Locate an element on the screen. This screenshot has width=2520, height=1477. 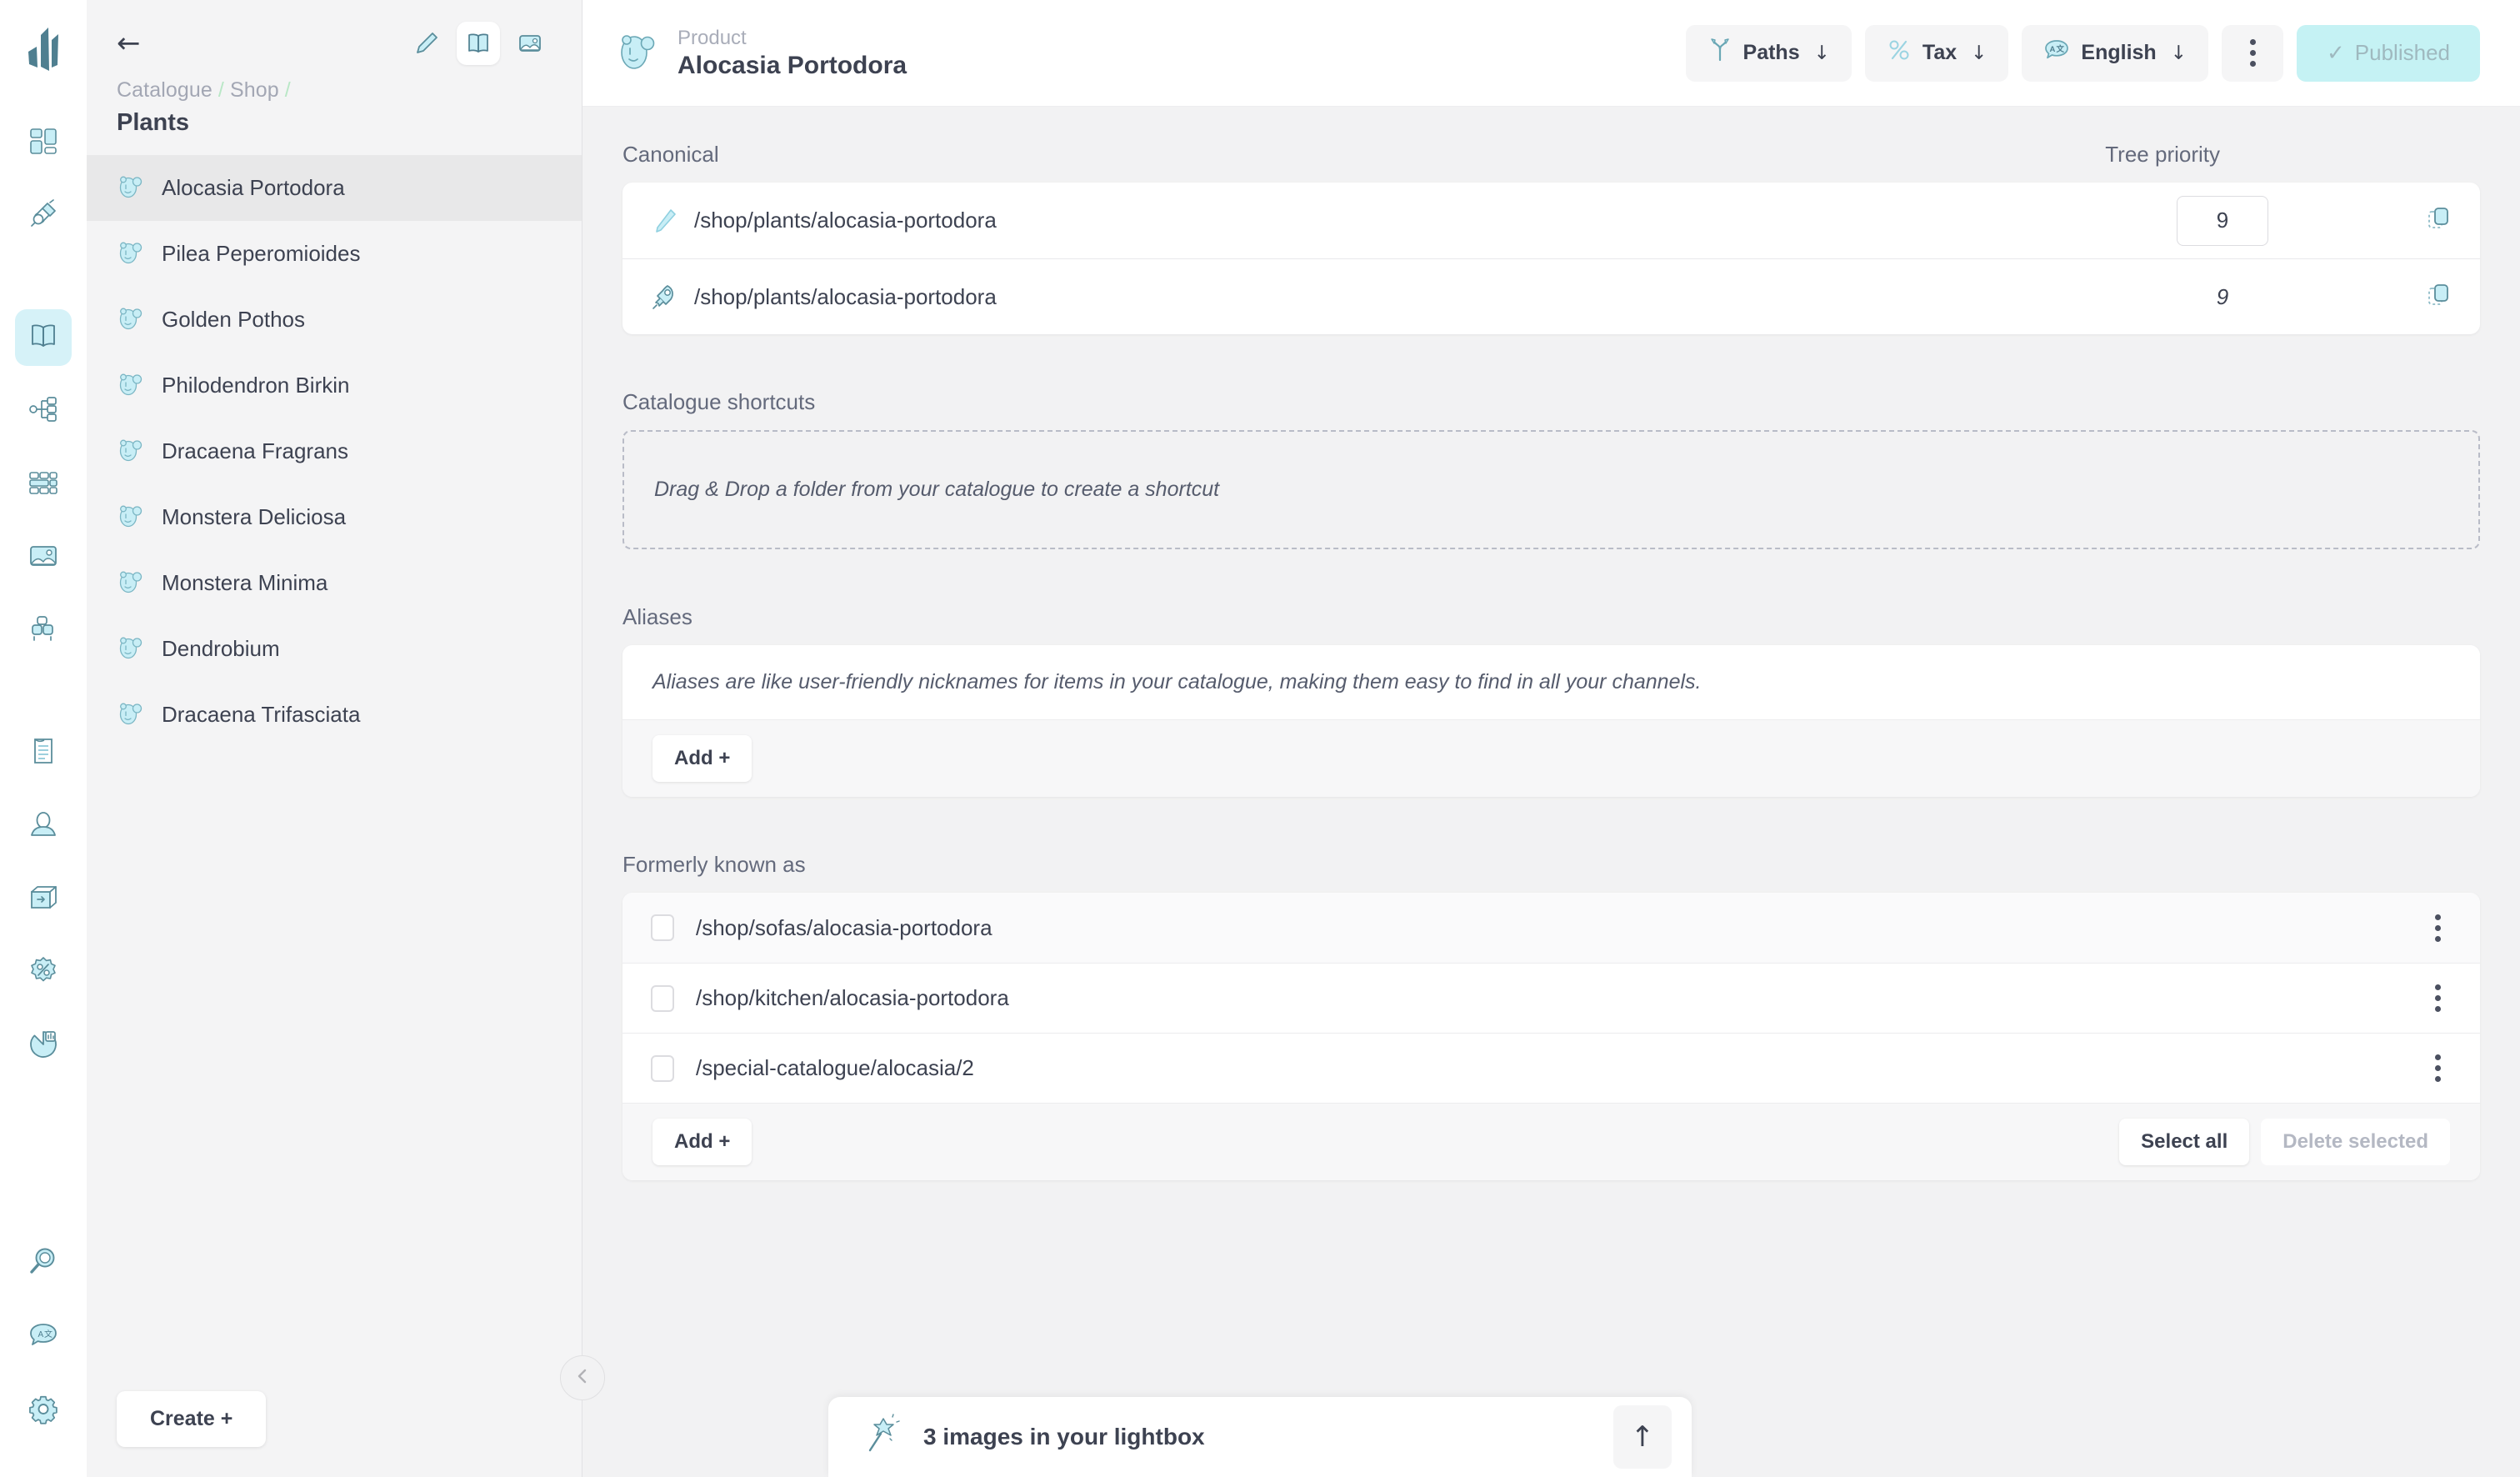
create-button-wrap: Create + is located at coordinates (334, 1434).